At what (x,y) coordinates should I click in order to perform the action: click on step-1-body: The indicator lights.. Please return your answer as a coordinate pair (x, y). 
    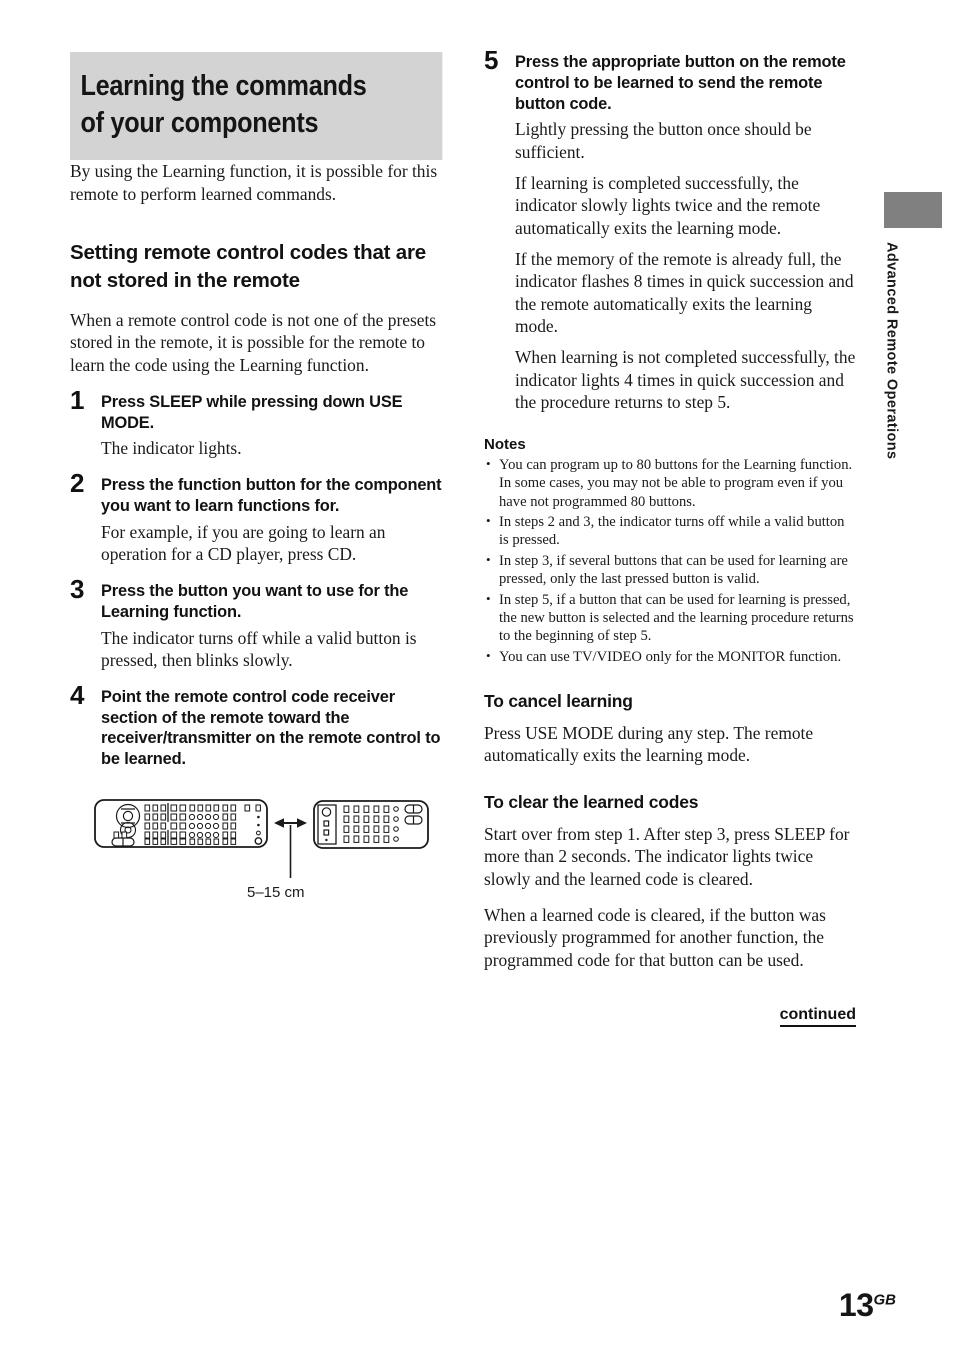
    Looking at the image, I should click on (171, 448).